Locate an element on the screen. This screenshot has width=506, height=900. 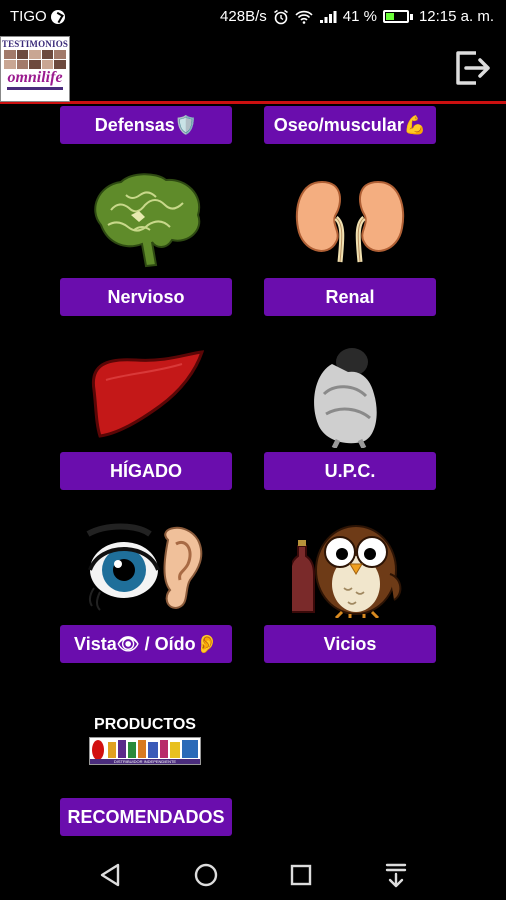
battery-icon is located at coordinates (397, 16).